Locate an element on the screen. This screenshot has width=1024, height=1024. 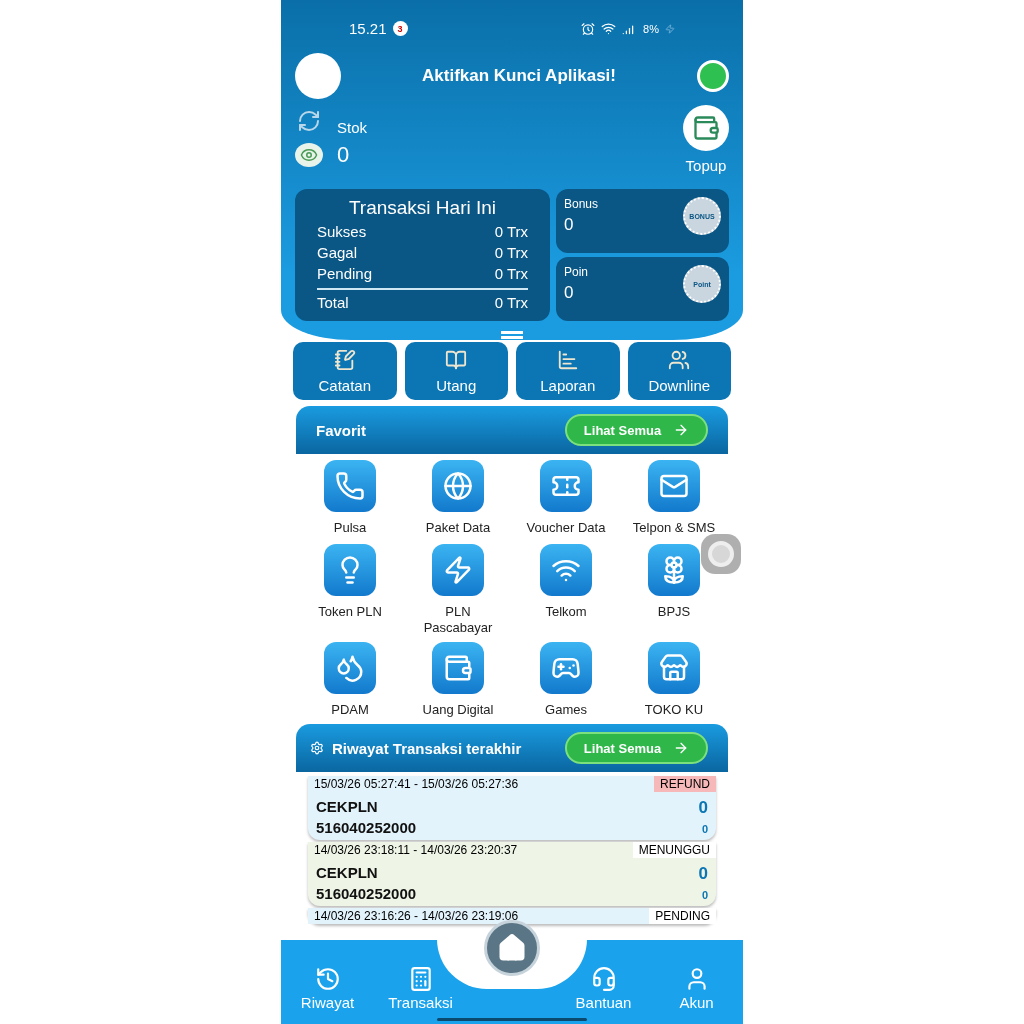
history-icon is located at coordinates (327, 979).